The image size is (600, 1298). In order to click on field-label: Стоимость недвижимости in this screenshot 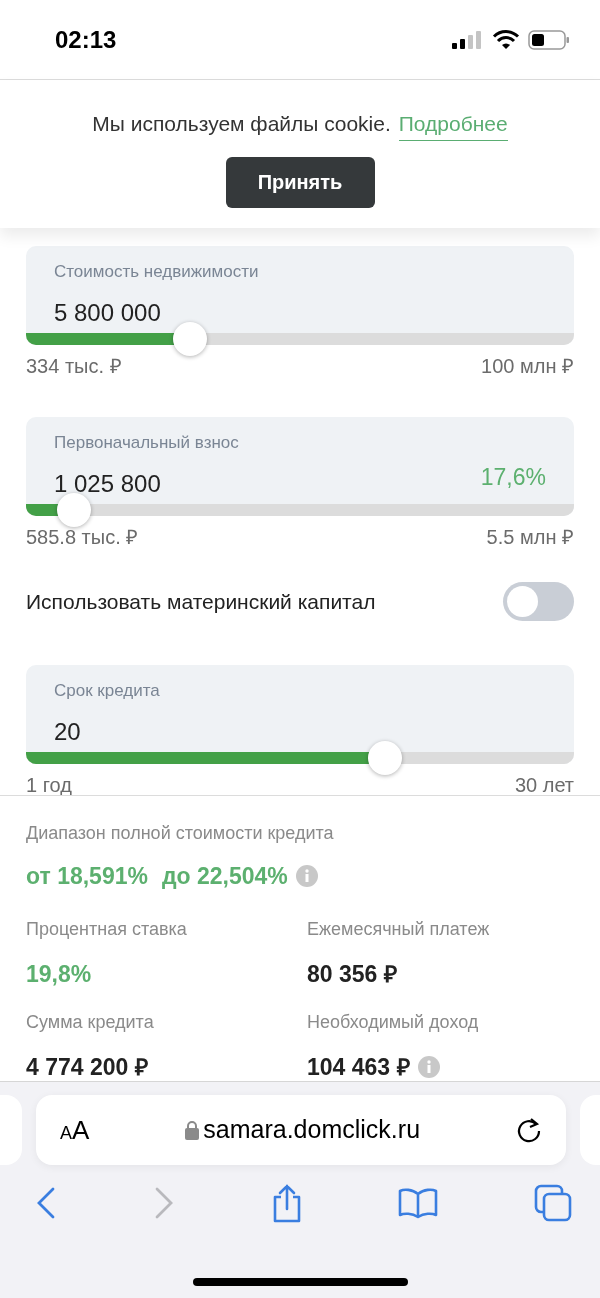, I will do `click(156, 272)`.